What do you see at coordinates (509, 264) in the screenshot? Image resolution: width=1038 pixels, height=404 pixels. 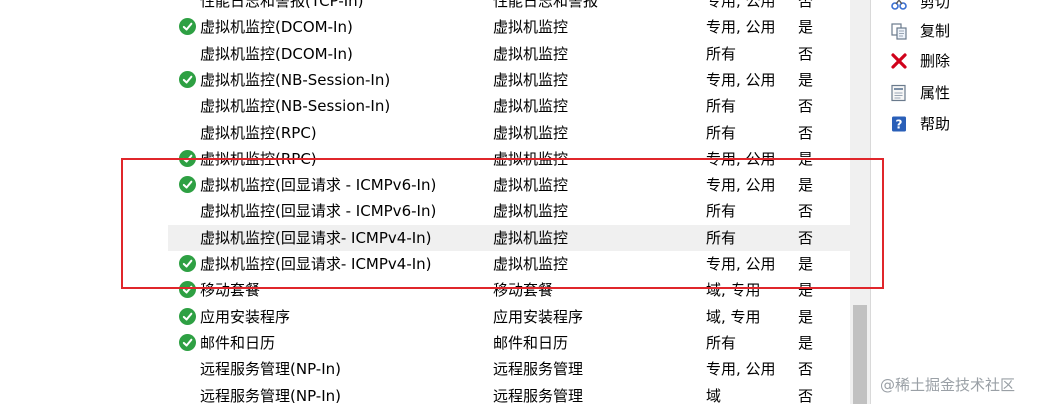 I see `rule-row: 虚拟机监控(回显请求- ICMPv4-In) 虚拟机监控 专用, 公用 是` at bounding box center [509, 264].